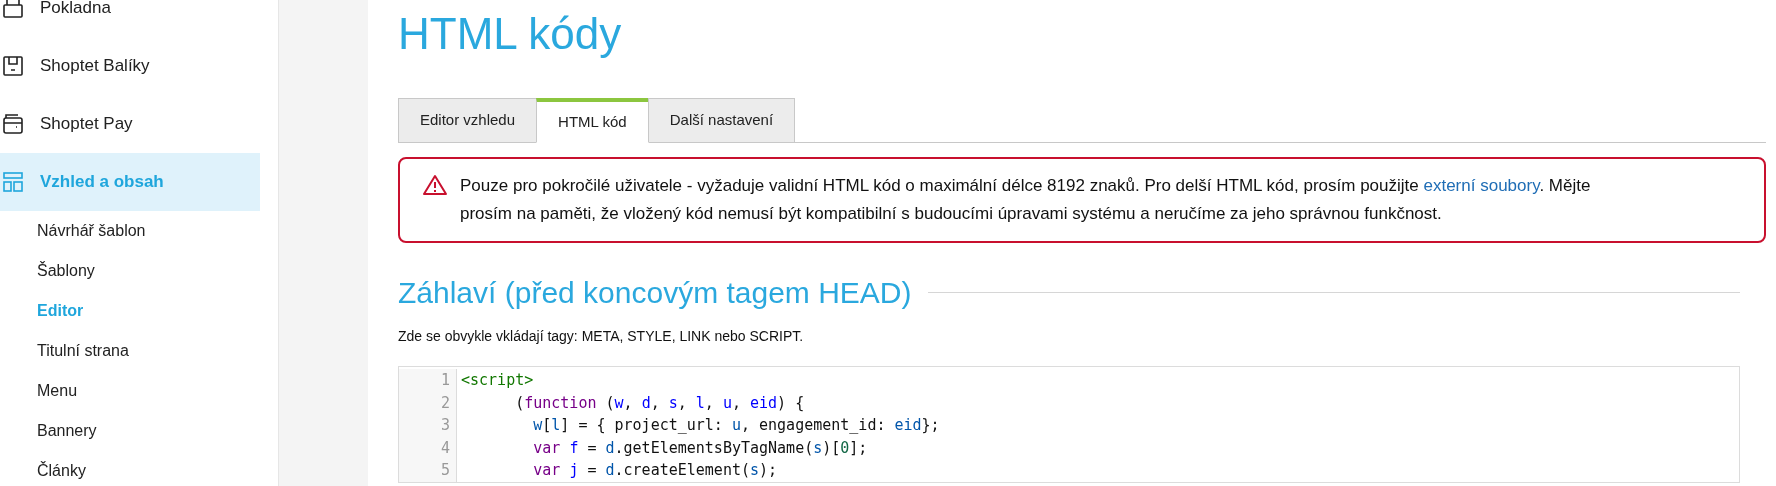 This screenshot has height=486, width=1776. What do you see at coordinates (445, 403) in the screenshot?
I see `line-number: 2` at bounding box center [445, 403].